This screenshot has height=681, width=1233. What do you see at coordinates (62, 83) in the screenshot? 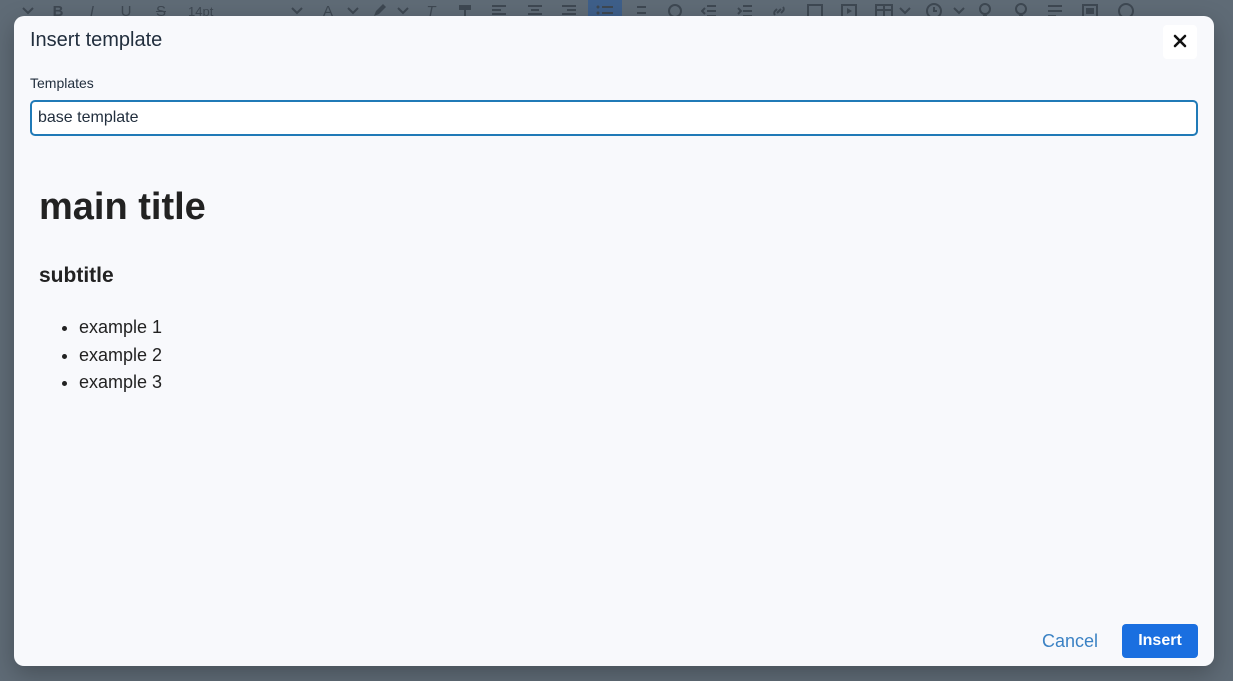
I see `templates-label: Templates` at bounding box center [62, 83].